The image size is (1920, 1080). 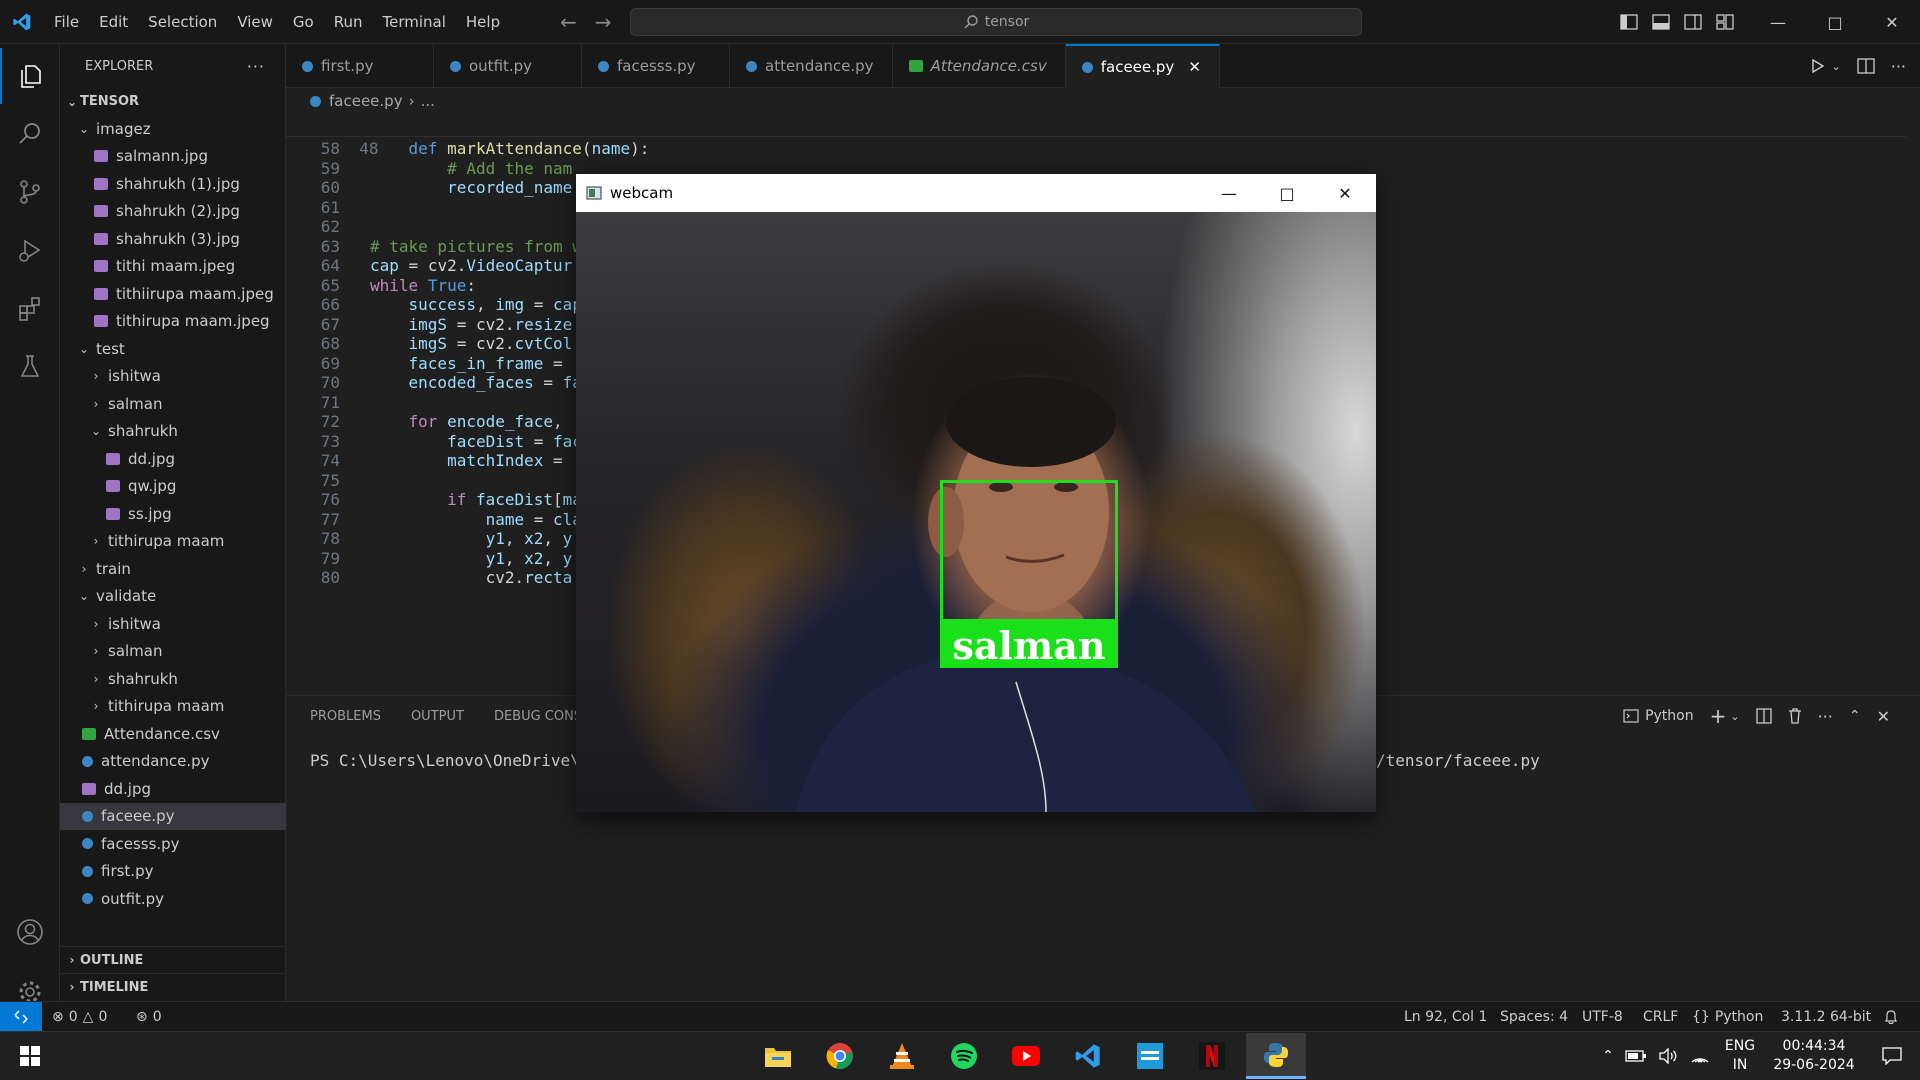 I want to click on menu-terminal: Terminal, so click(x=414, y=22).